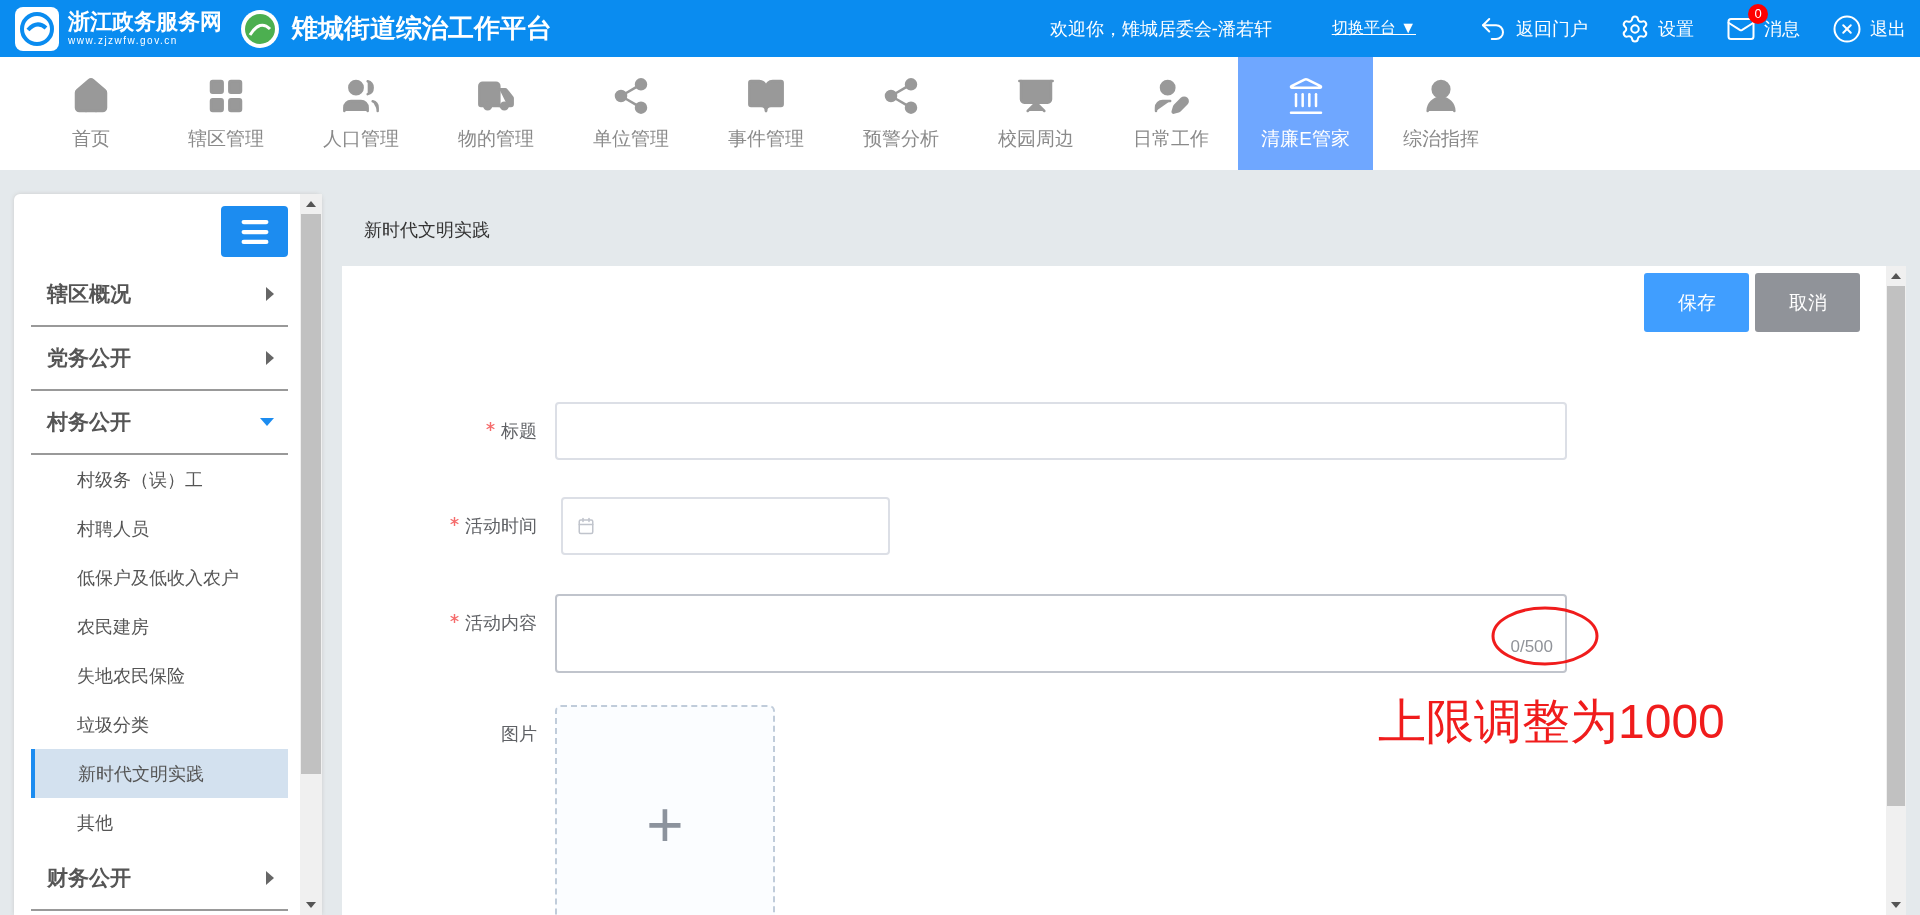 Image resolution: width=1920 pixels, height=915 pixels. I want to click on header-action: 返回门户, so click(1533, 28).